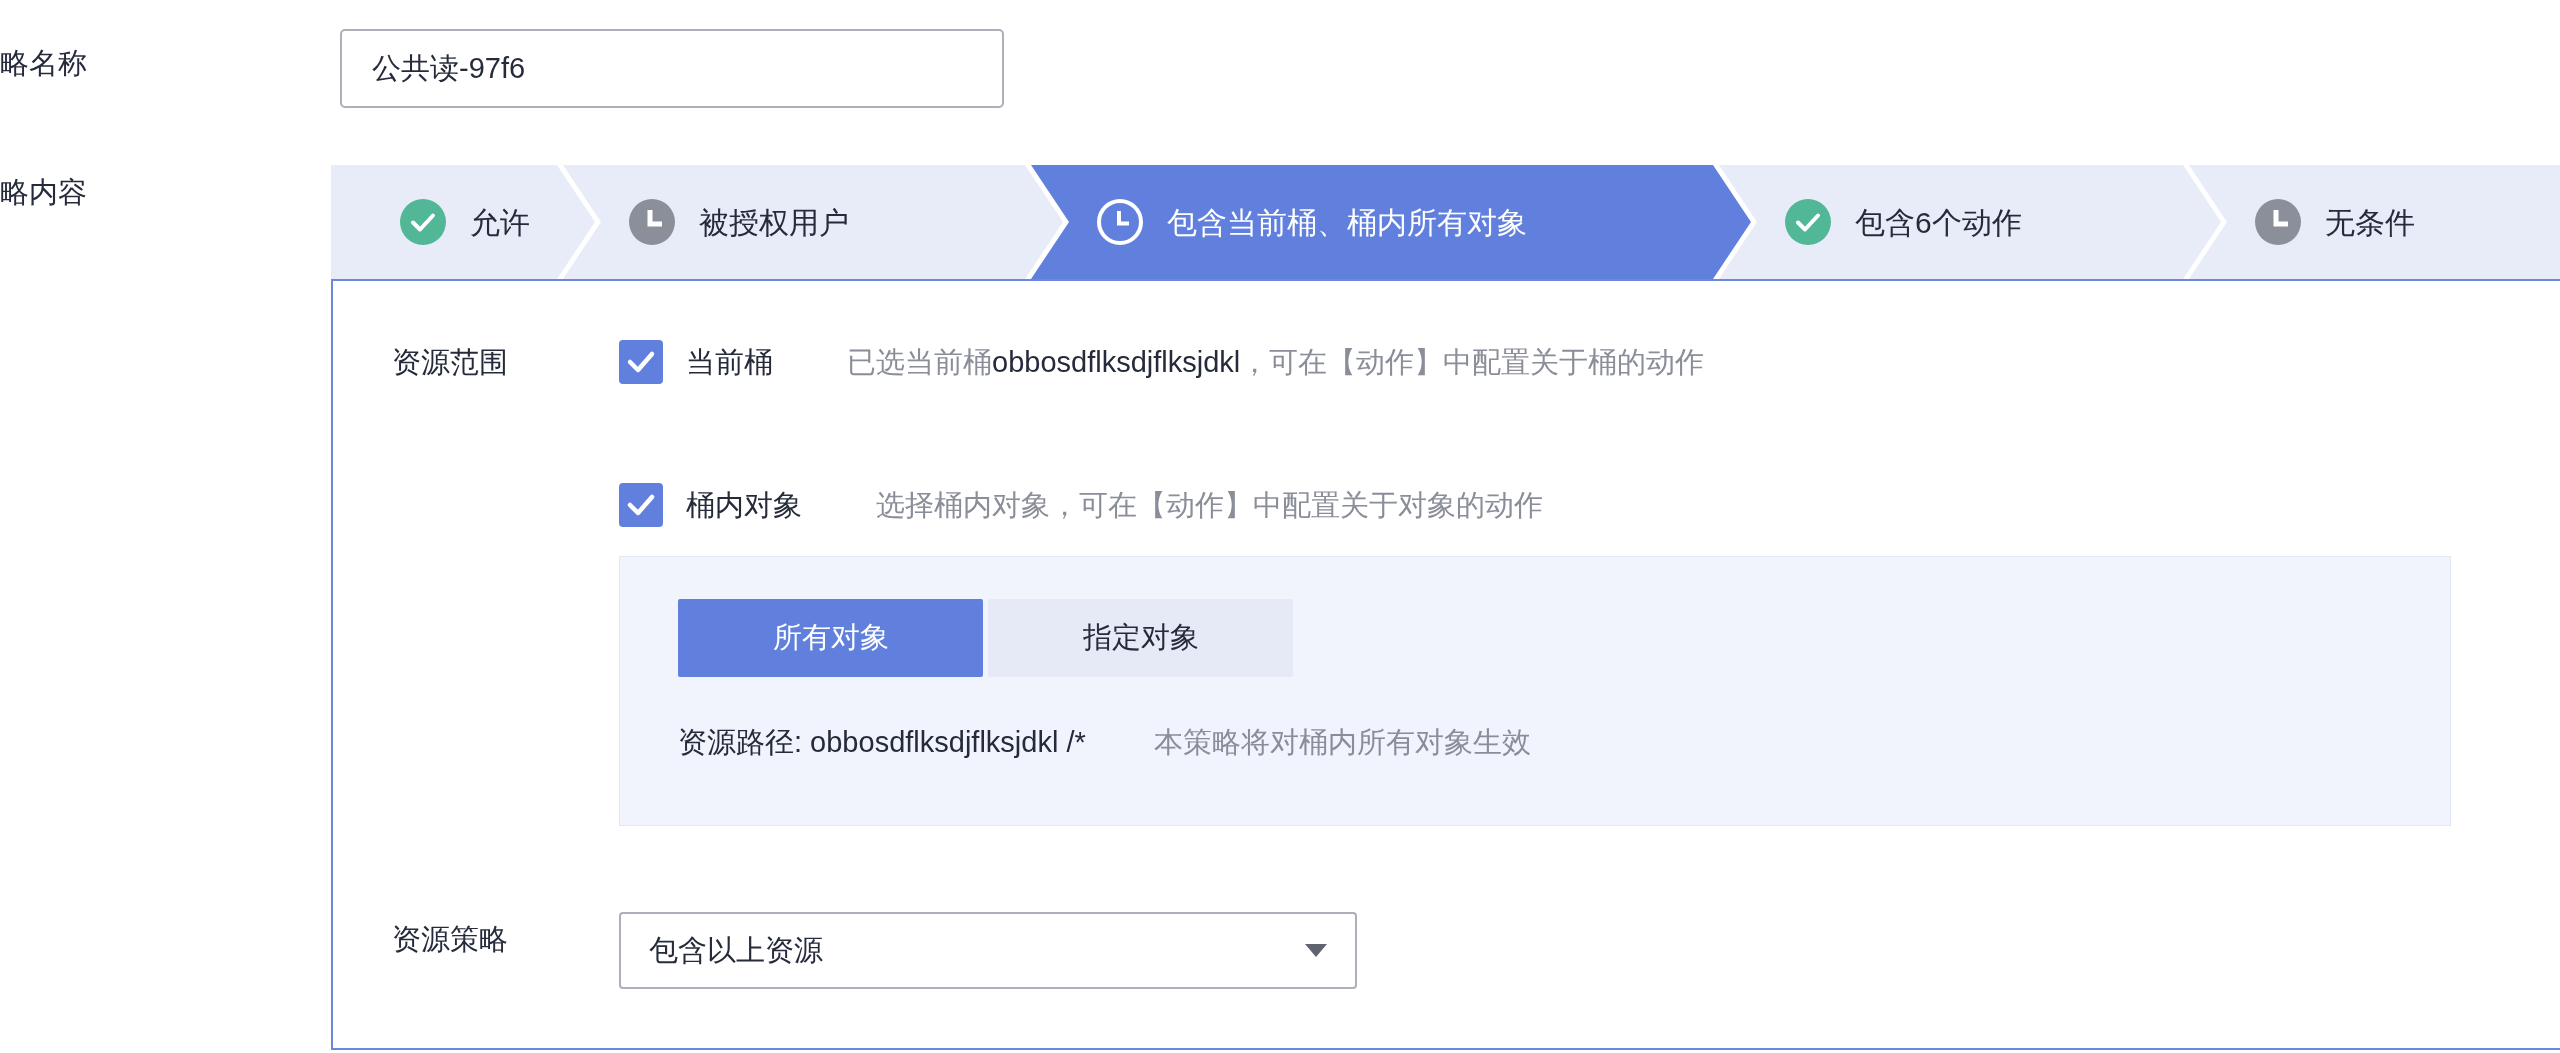 This screenshot has width=2560, height=1053. I want to click on name-input: 公共读-97f6, so click(672, 68).